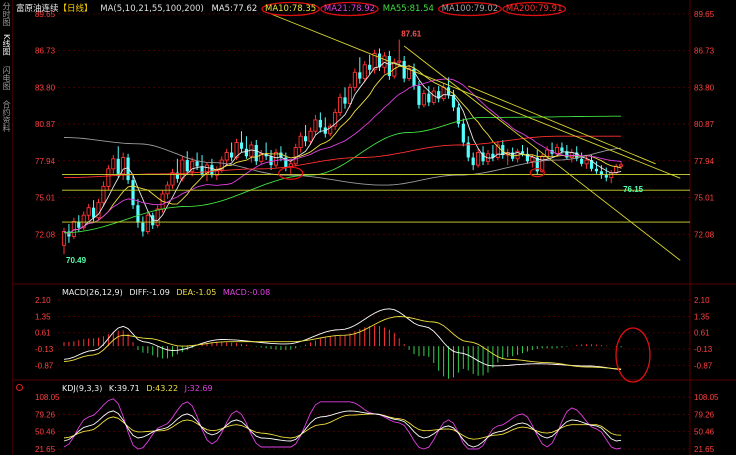 This screenshot has width=736, height=455. What do you see at coordinates (704, 14) in the screenshot?
I see `price-tick-right: 89.65` at bounding box center [704, 14].